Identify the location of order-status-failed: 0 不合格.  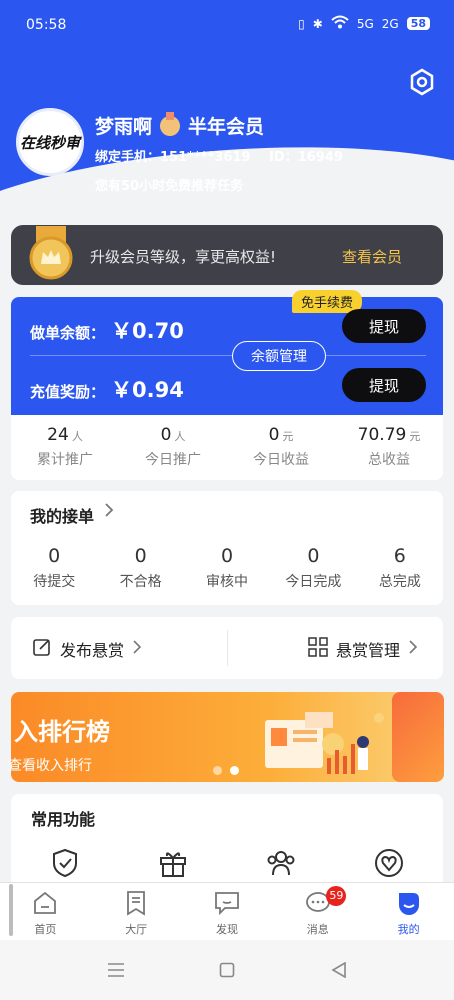
(140, 568).